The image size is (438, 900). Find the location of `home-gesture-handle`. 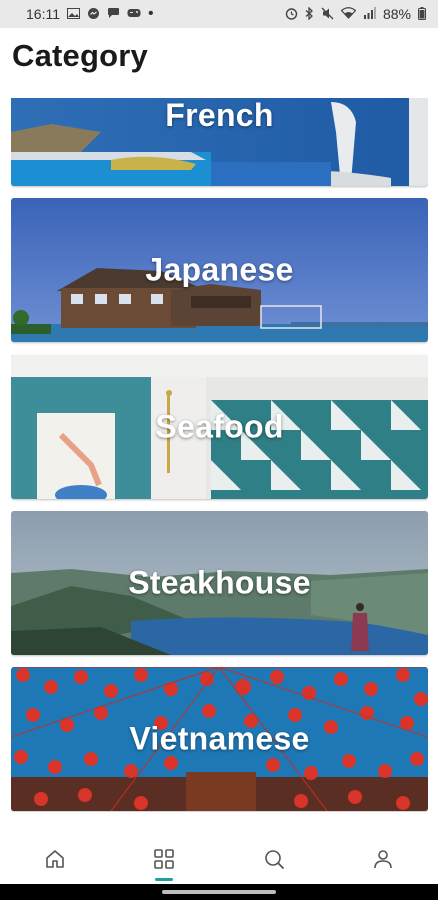

home-gesture-handle is located at coordinates (219, 892).